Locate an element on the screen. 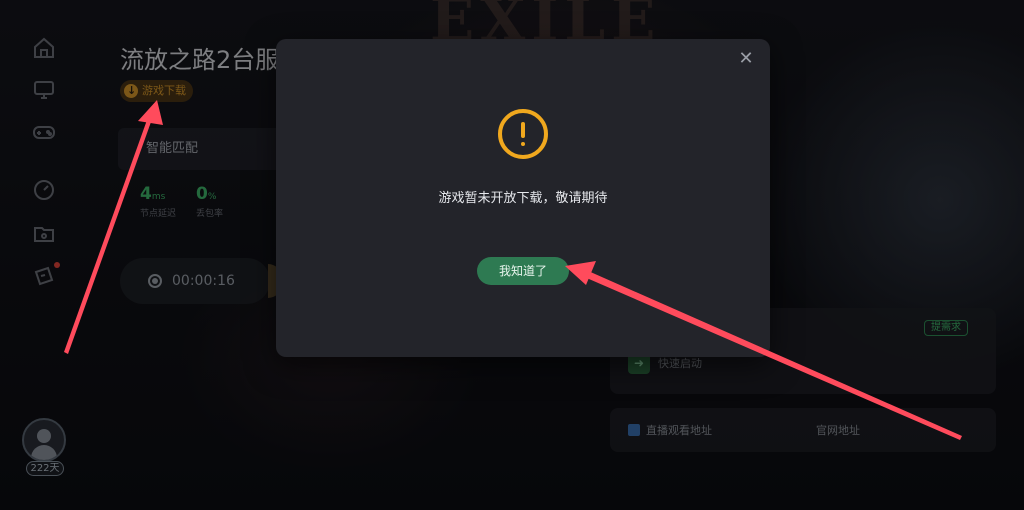 This screenshot has height=510, width=1024. dialog-message: 游戏暂未开放下载，敬请期待 is located at coordinates (523, 198).